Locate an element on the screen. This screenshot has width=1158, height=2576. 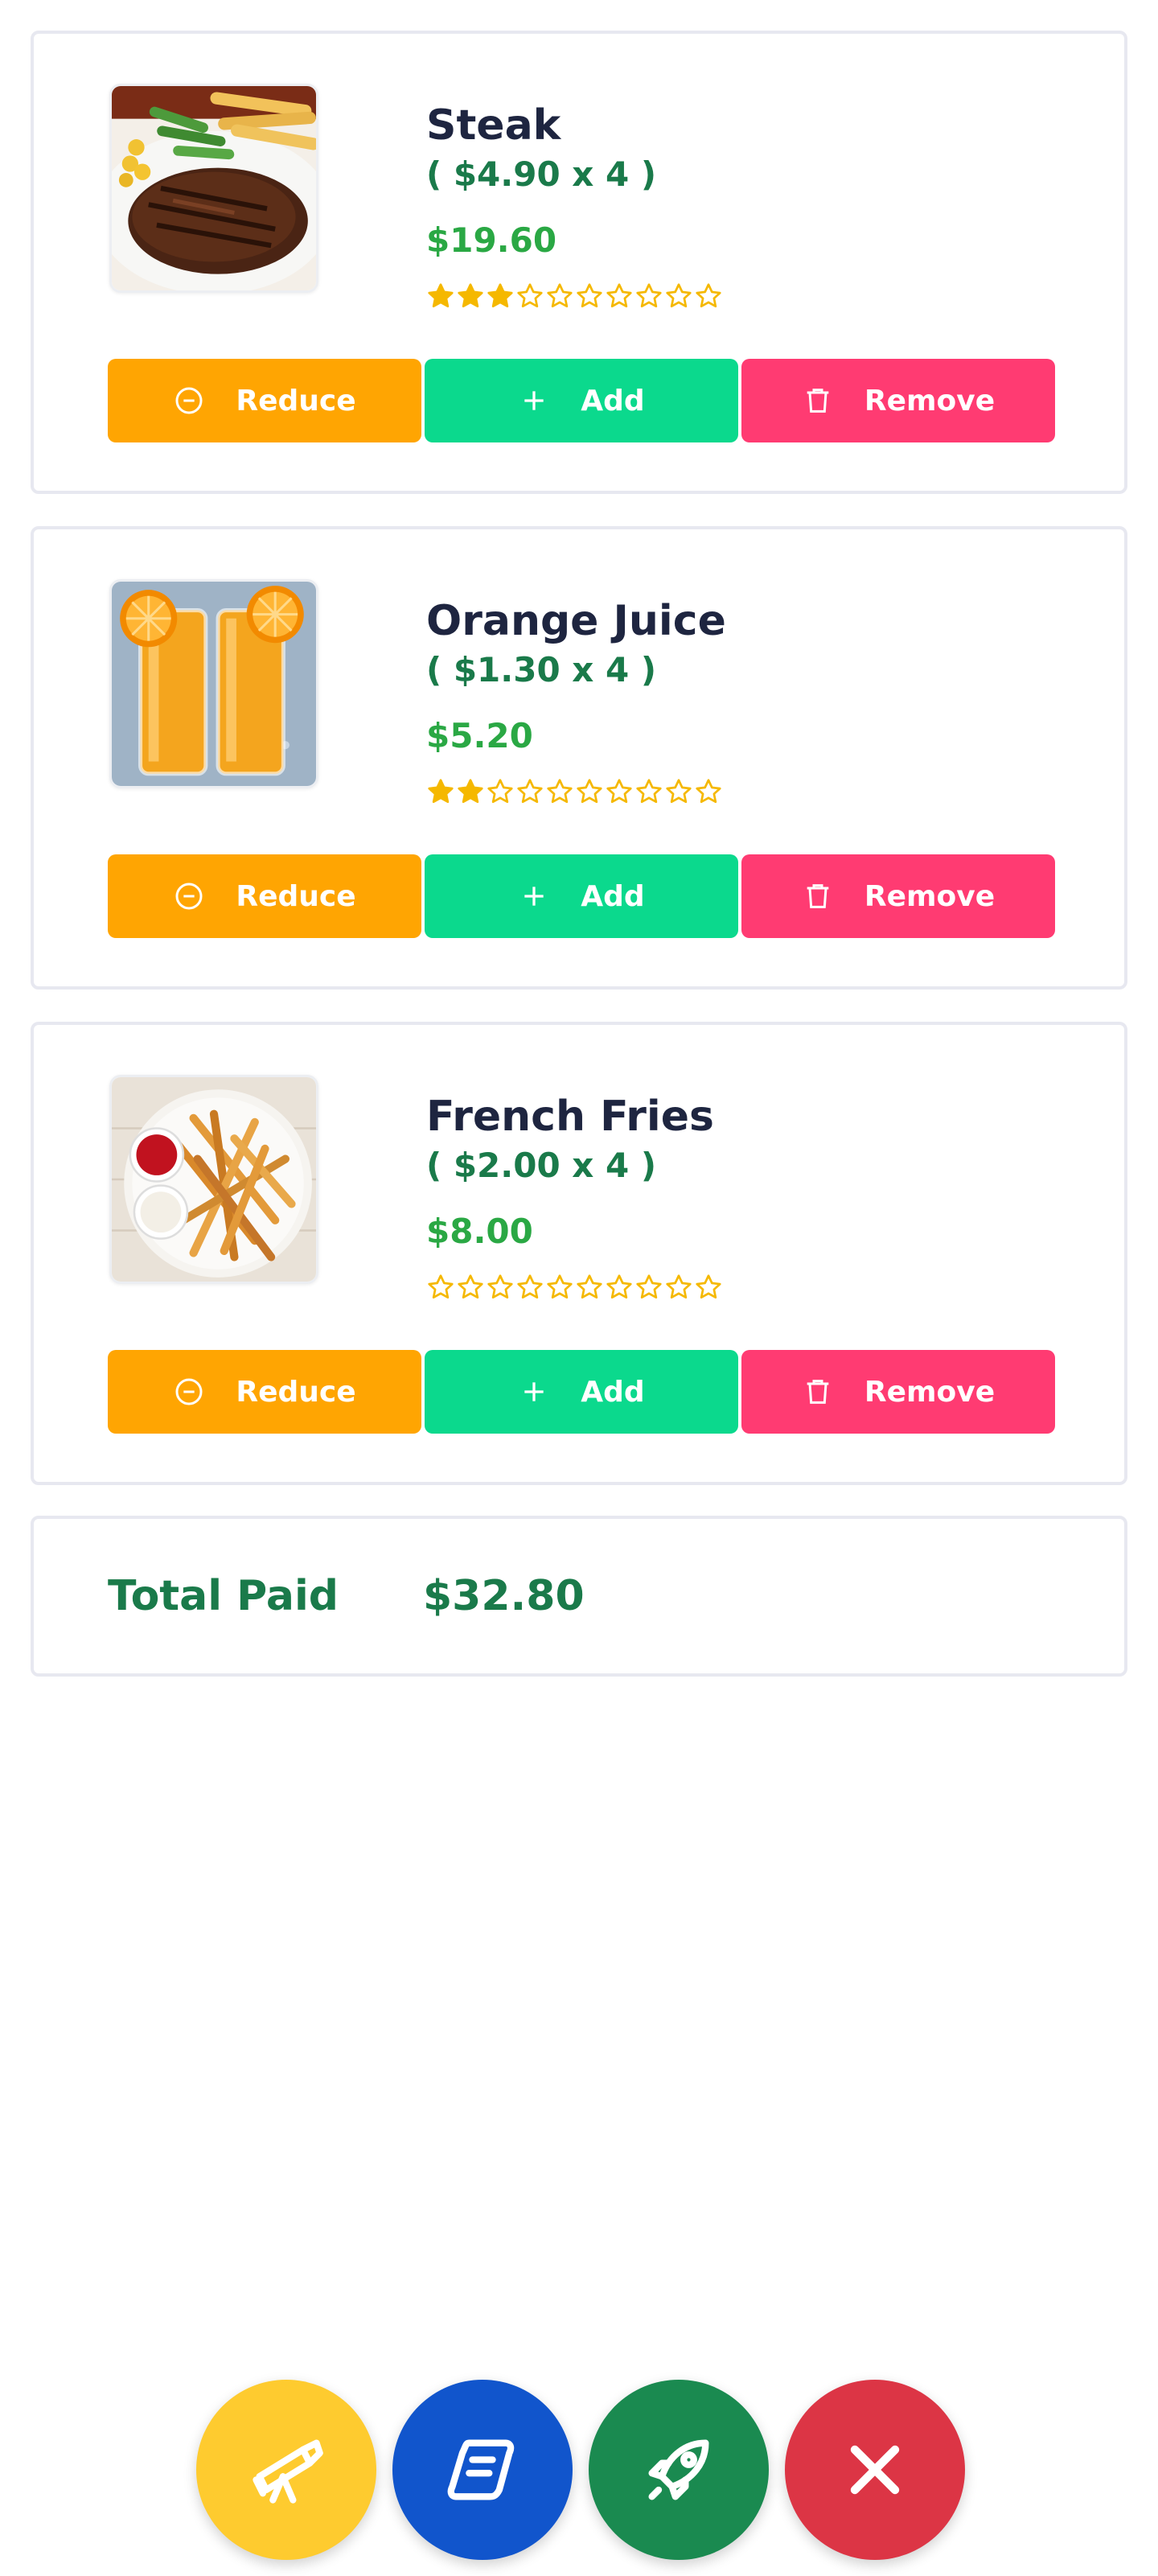
telescope-fab-button is located at coordinates (286, 2470).